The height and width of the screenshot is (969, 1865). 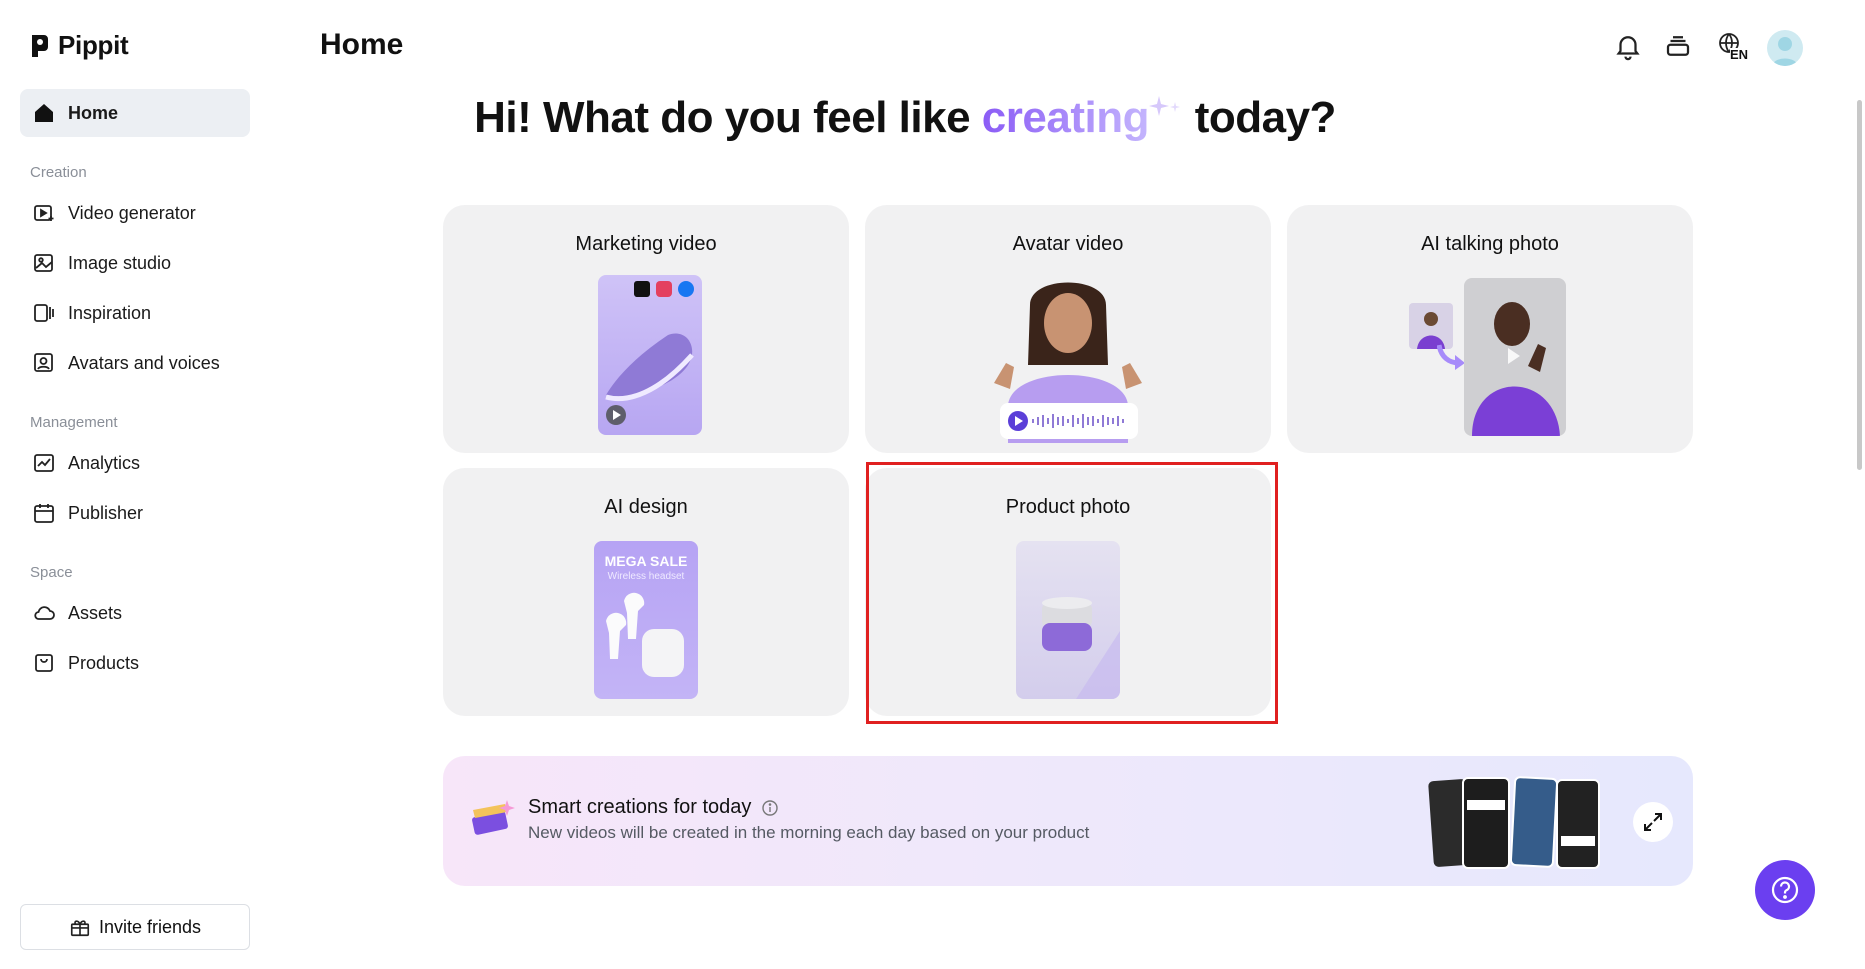 I want to click on page-scrollbar, so click(x=1859, y=285).